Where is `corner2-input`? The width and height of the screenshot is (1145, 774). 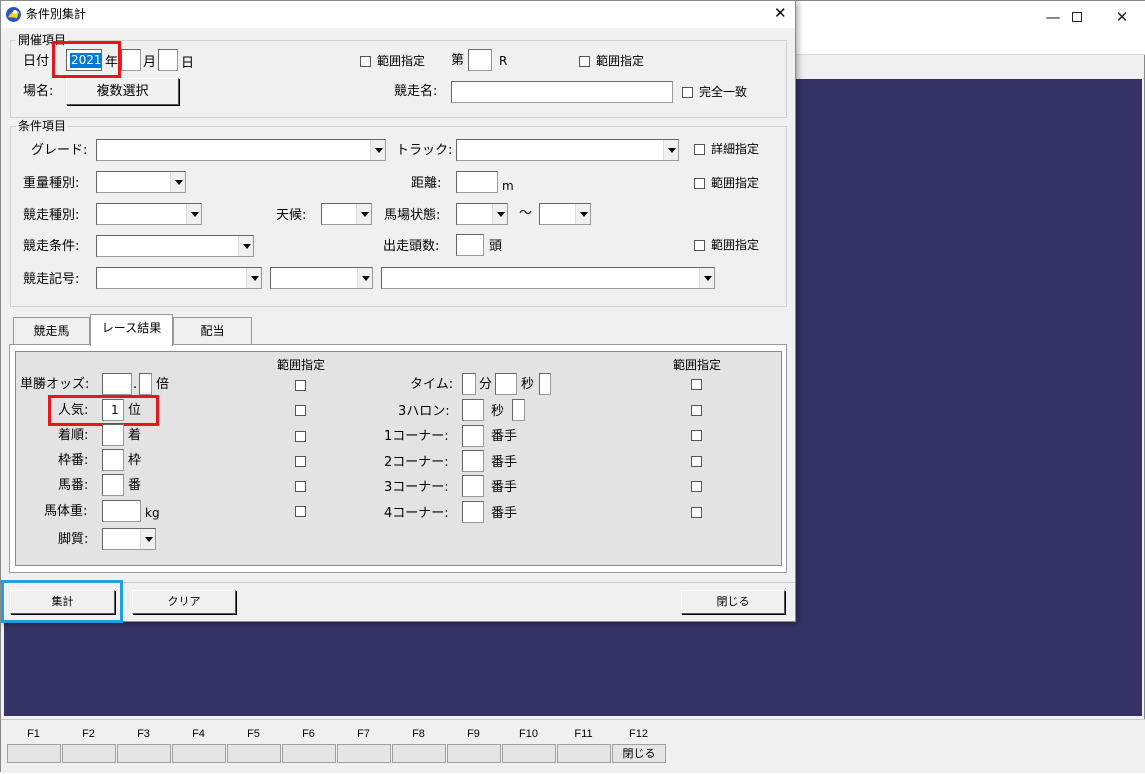
corner2-input is located at coordinates (473, 461).